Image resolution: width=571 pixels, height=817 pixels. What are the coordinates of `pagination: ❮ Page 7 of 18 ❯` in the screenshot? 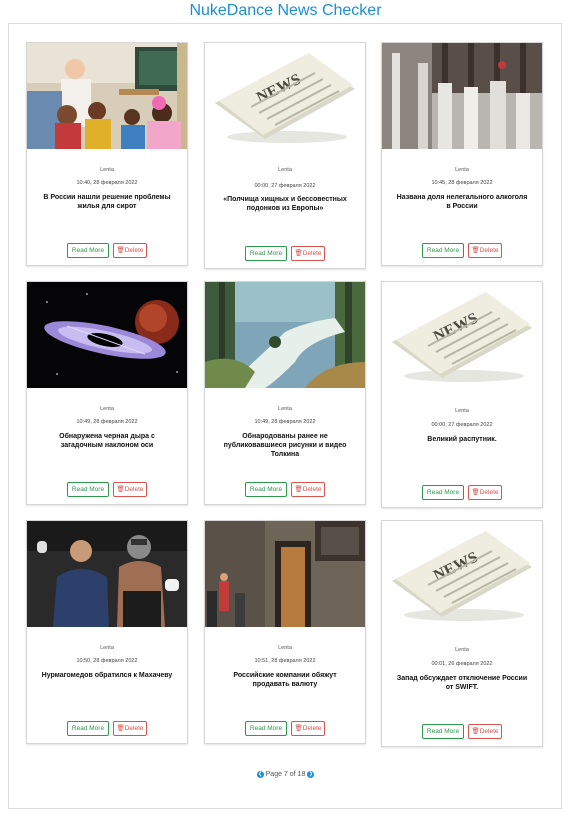 It's located at (285, 775).